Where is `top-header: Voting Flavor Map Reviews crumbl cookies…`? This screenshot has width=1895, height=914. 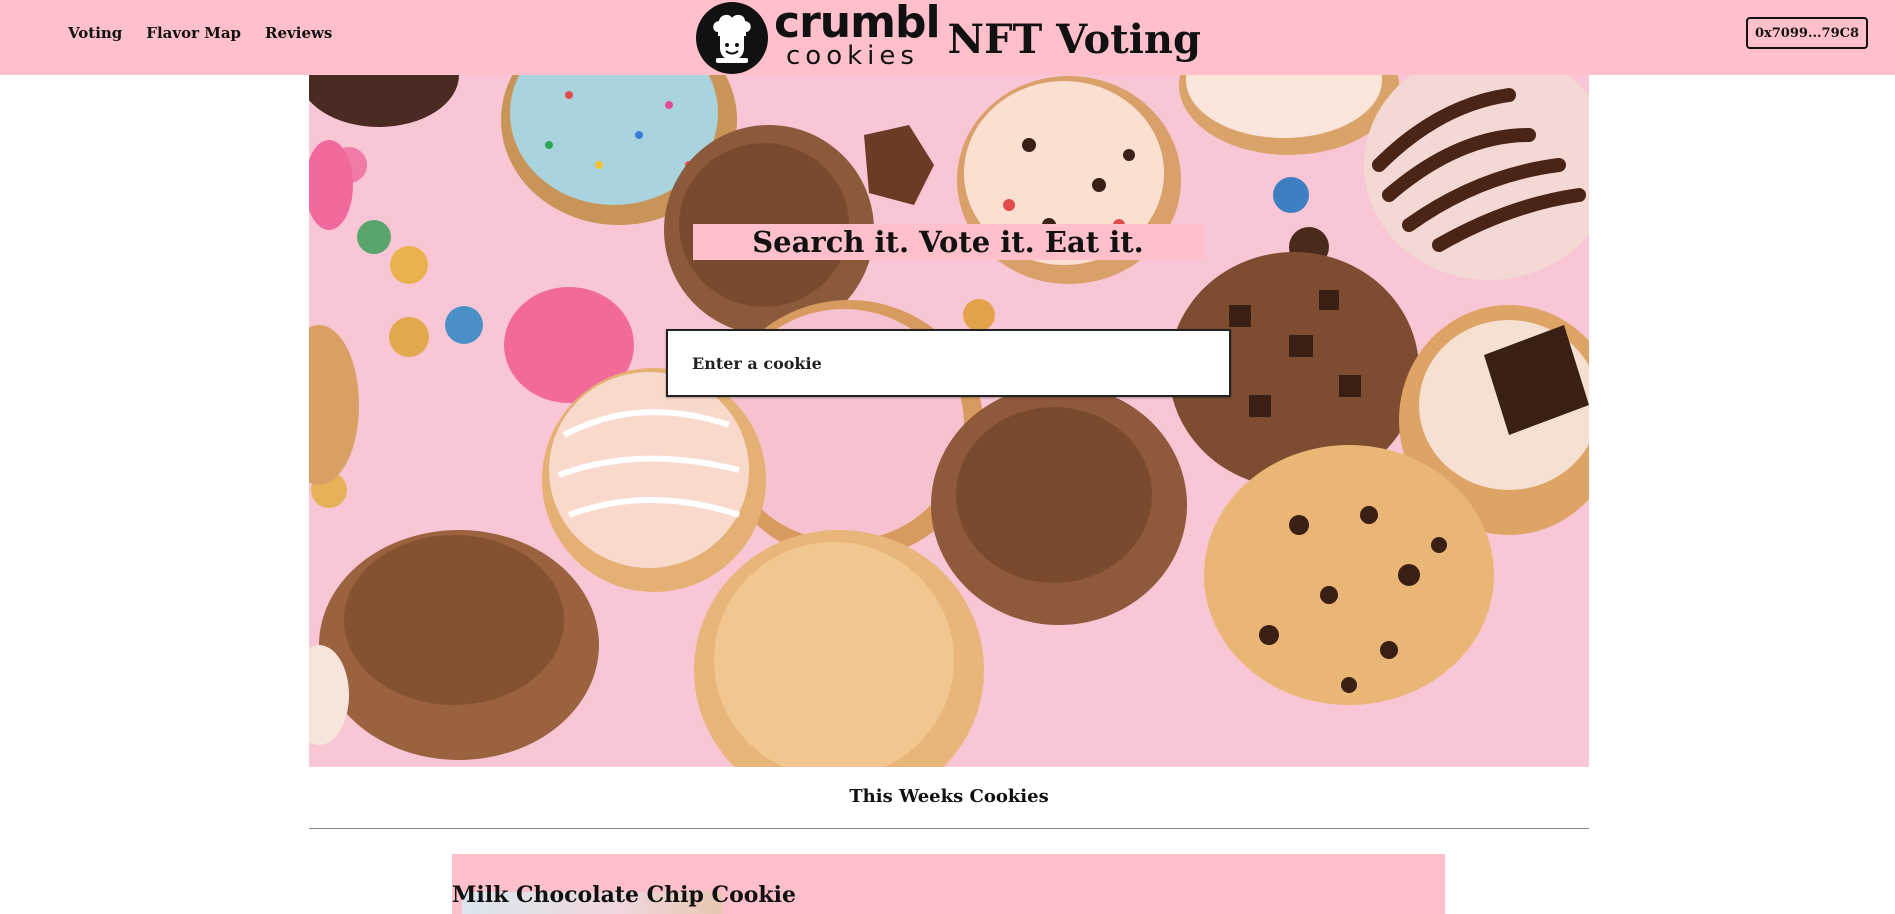 top-header: Voting Flavor Map Reviews crumbl cookies… is located at coordinates (947, 37).